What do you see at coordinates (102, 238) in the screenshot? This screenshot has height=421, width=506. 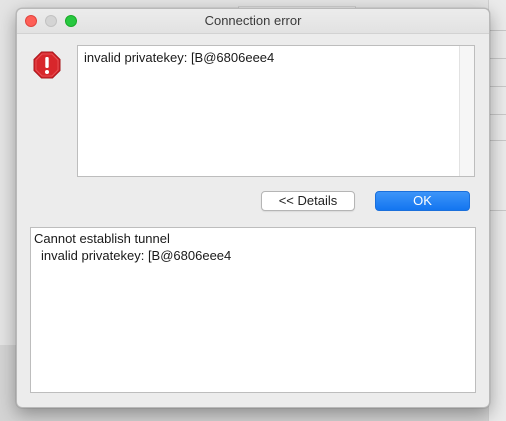 I see `details-line: Cannot establish tunnel` at bounding box center [102, 238].